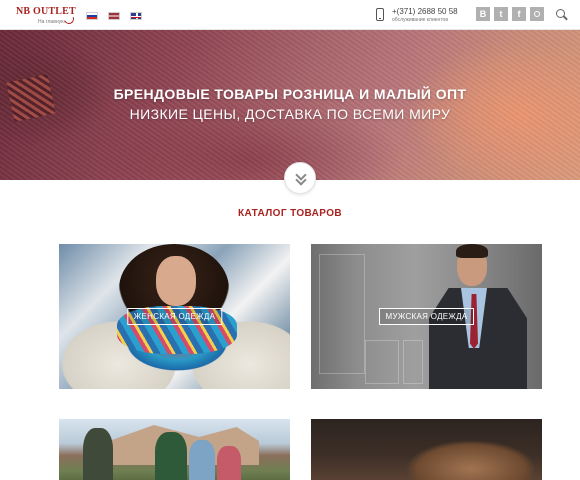 This screenshot has height=480, width=580. Describe the element at coordinates (51, 22) in the screenshot. I see `logo-tagline: На главную` at that location.